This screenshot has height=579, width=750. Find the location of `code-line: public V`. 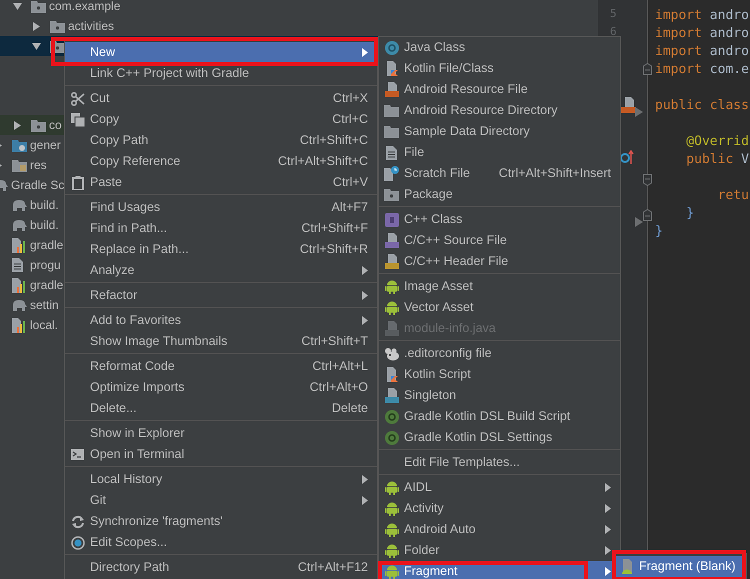

code-line: public V is located at coordinates (717, 160).